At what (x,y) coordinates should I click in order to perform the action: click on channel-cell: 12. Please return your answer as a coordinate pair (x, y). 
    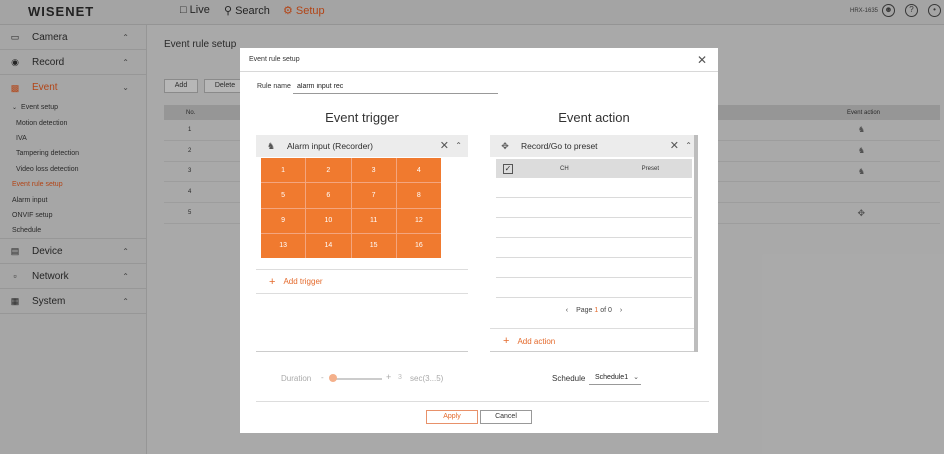
    Looking at the image, I should click on (418, 220).